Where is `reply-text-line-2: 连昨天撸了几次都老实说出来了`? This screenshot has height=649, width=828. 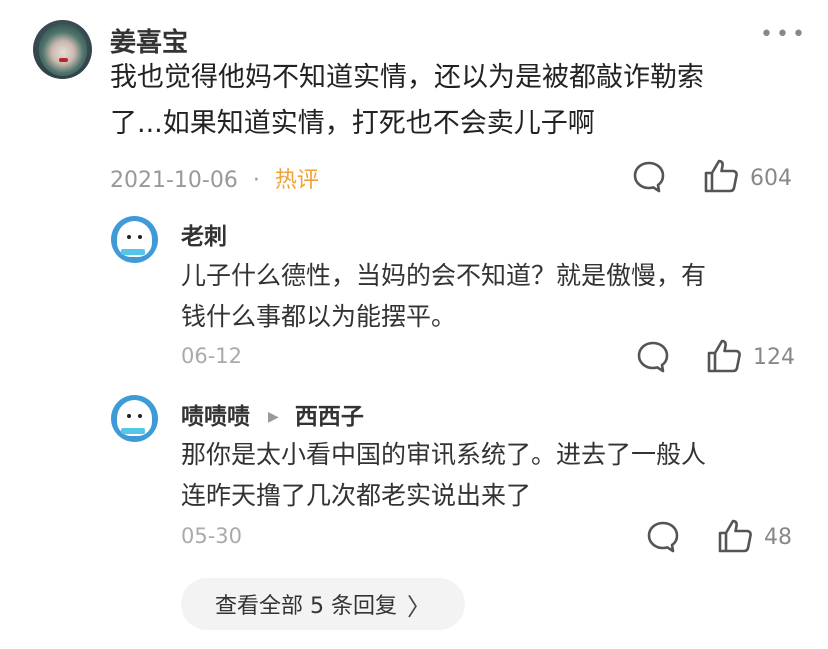
reply-text-line-2: 连昨天撸了几次都老实说出来了 is located at coordinates (356, 495).